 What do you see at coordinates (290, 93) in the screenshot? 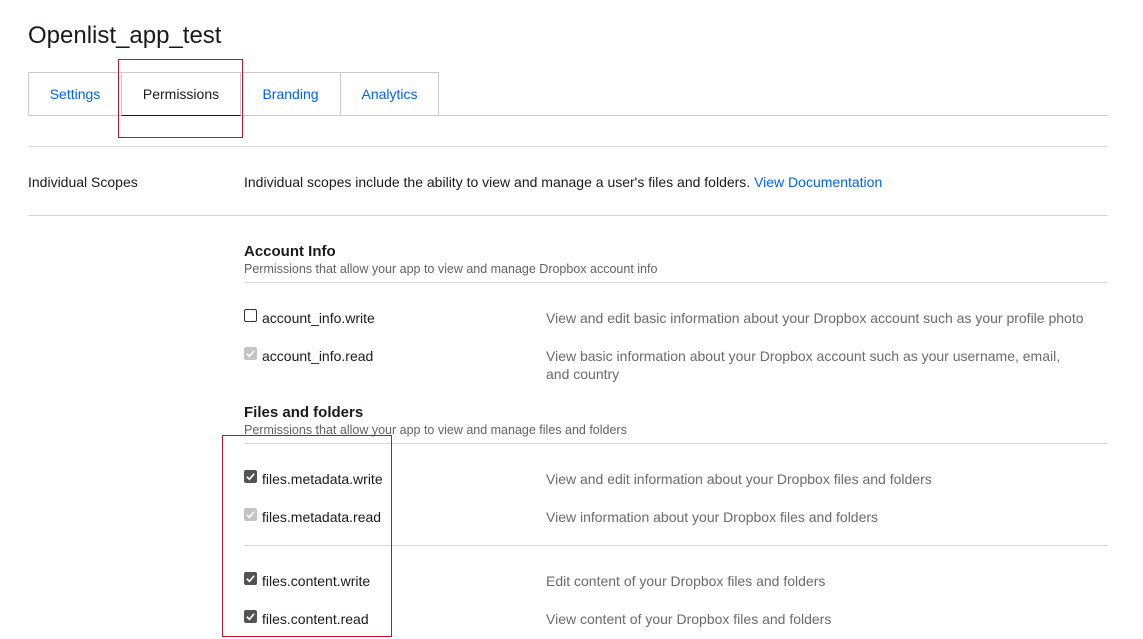
I see `tab-branding: Branding` at bounding box center [290, 93].